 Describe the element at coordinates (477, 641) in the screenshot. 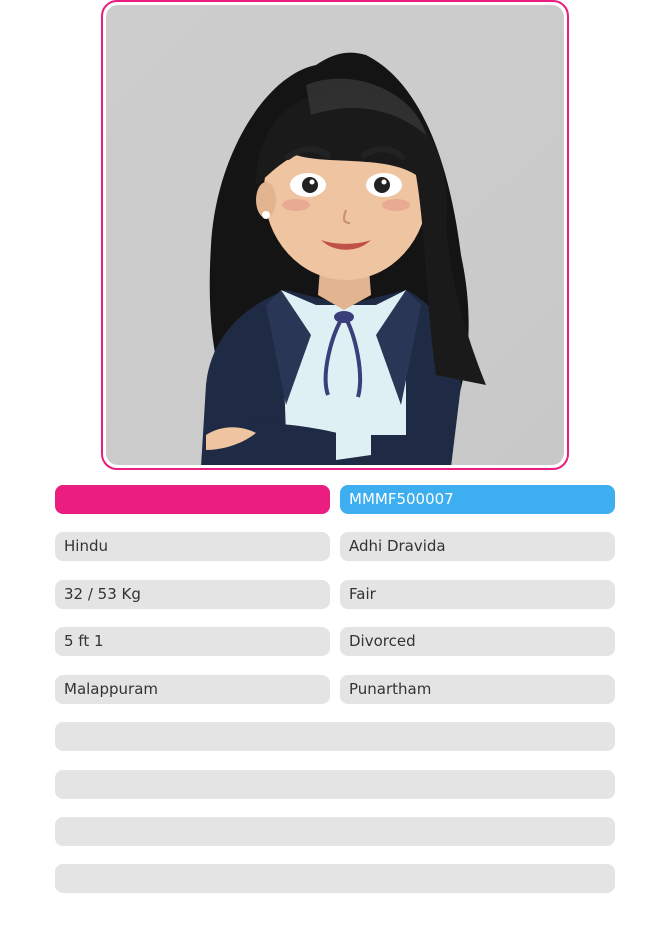

I see `marital-status-value: Divorced` at that location.